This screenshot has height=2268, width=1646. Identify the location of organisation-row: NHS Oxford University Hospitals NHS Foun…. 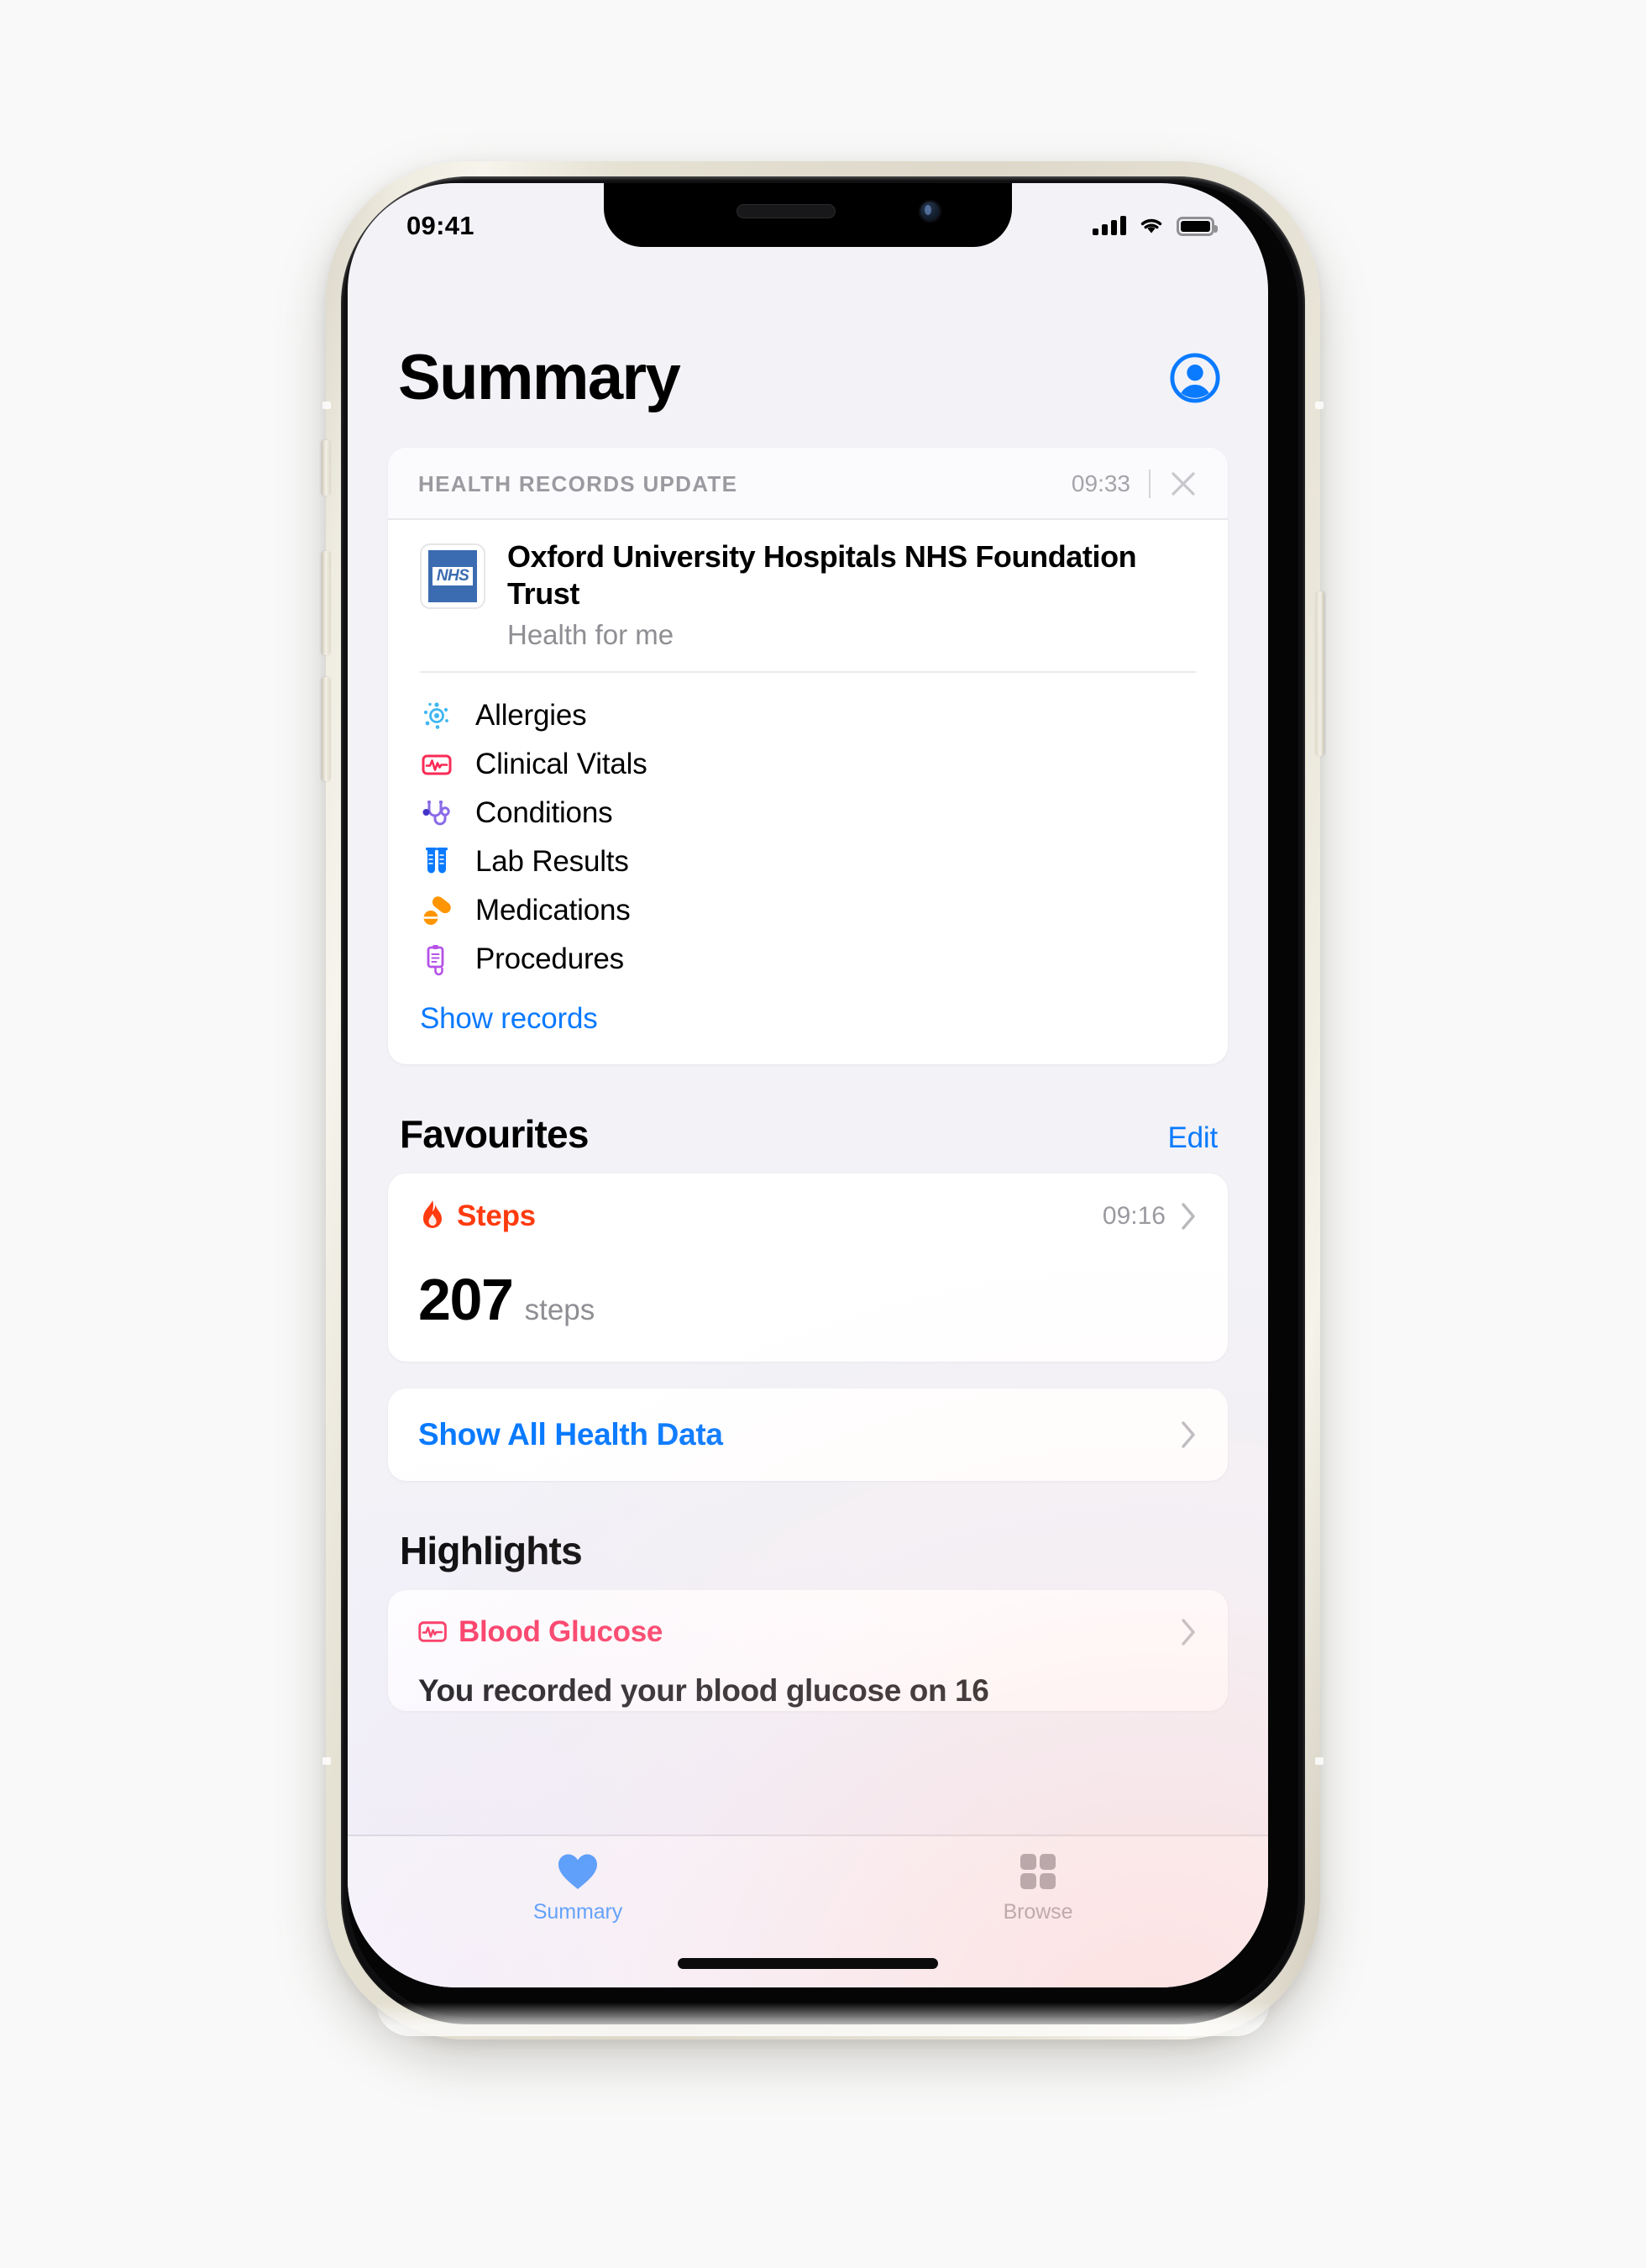
(808, 604).